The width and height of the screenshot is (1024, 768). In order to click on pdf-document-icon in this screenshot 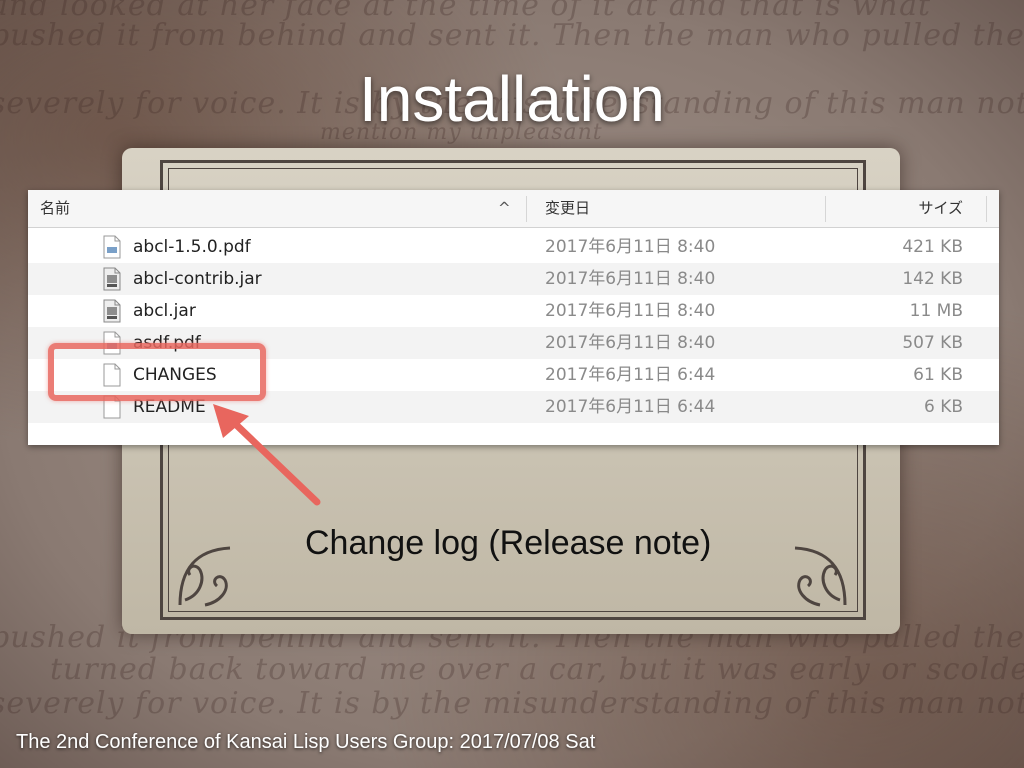, I will do `click(112, 247)`.